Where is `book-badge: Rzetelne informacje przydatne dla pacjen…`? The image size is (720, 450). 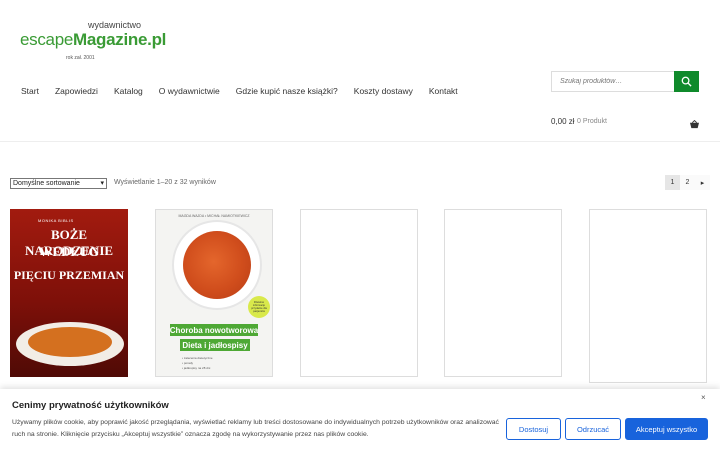
book-badge: Rzetelne informacje przydatne dla pacjen… is located at coordinates (259, 307).